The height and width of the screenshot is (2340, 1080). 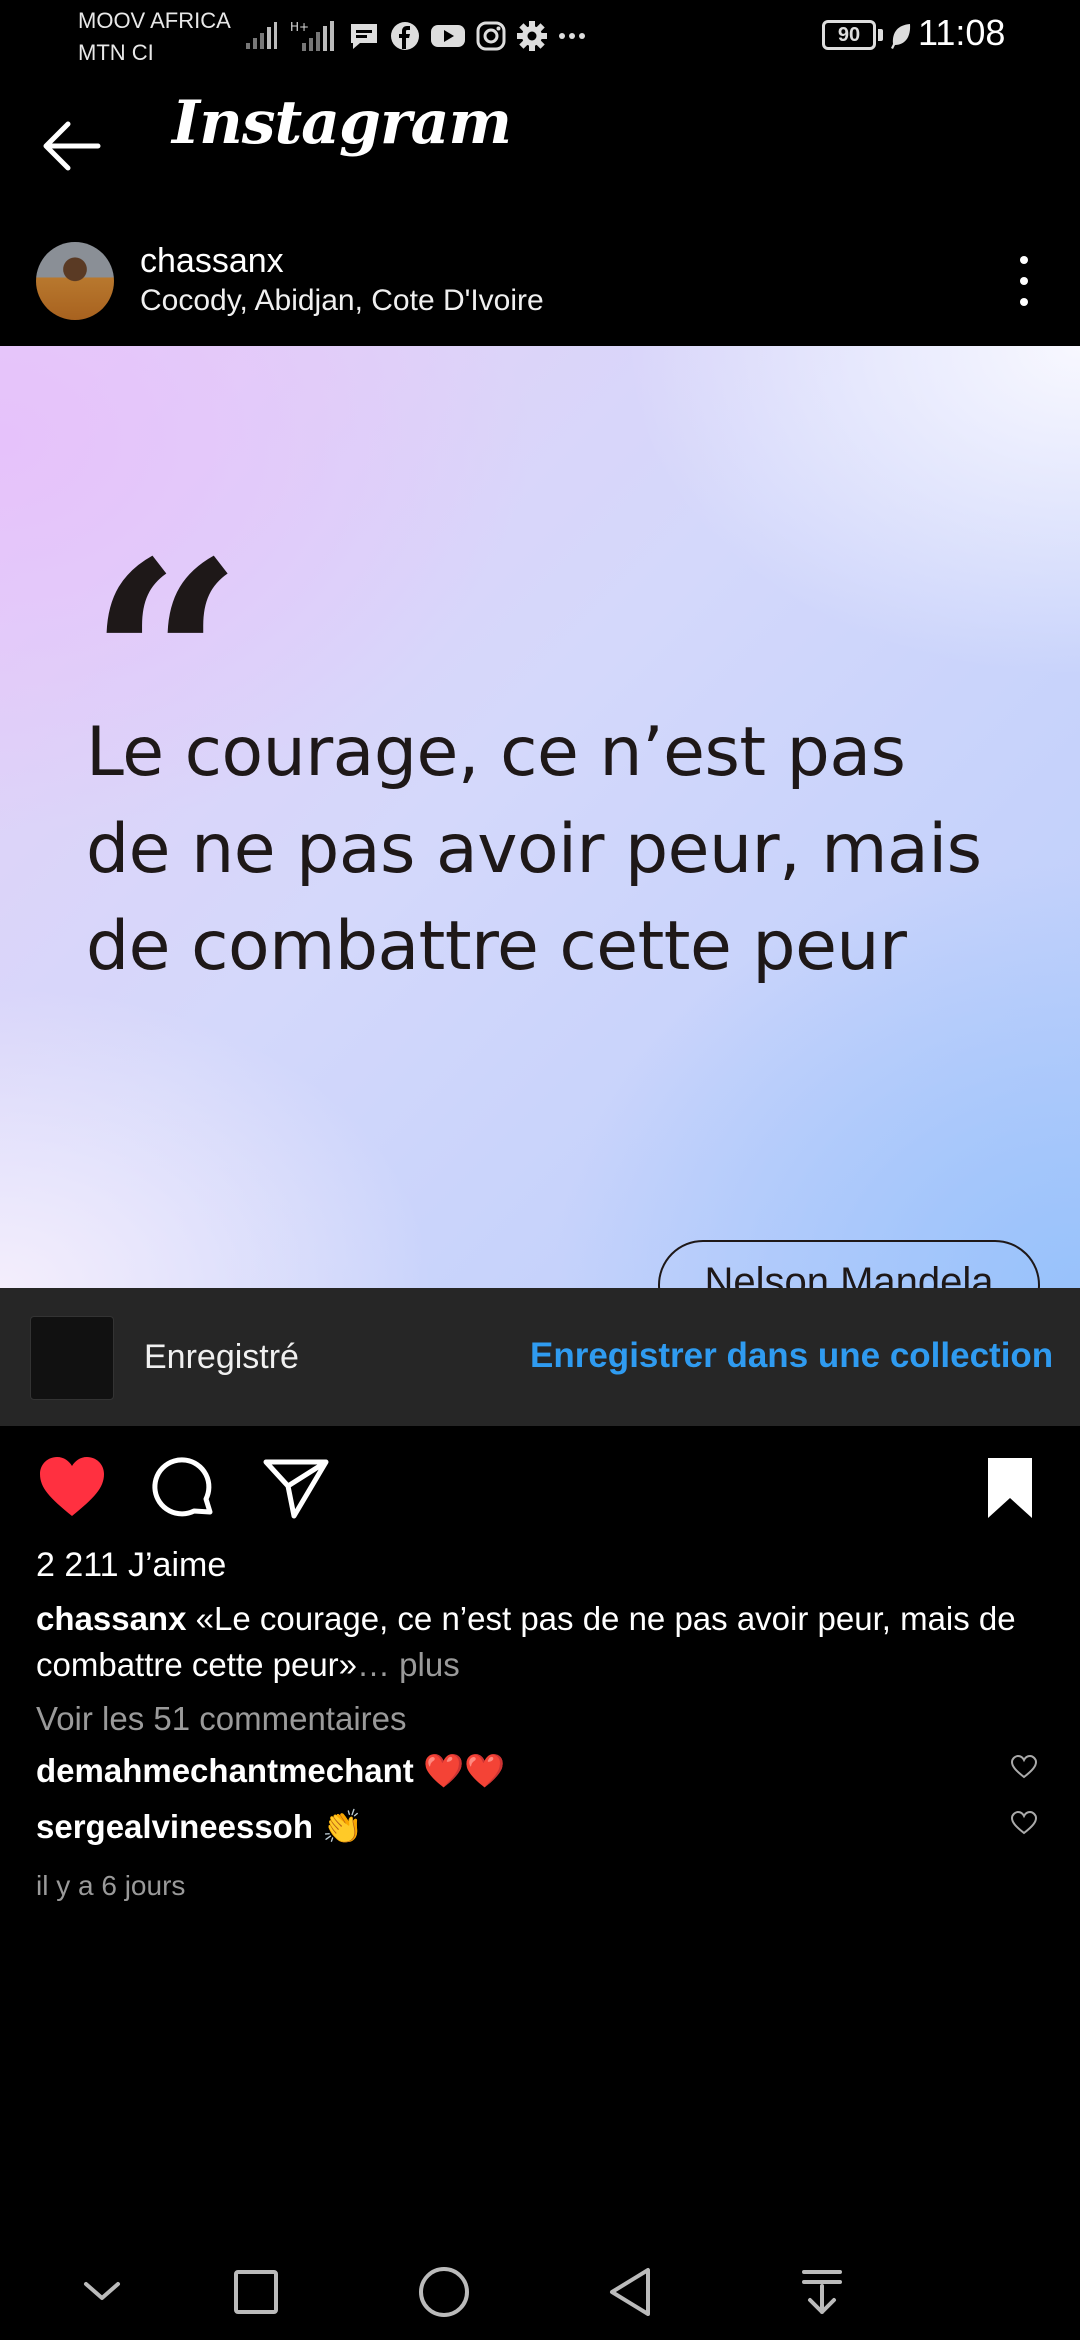 What do you see at coordinates (572, 36) in the screenshot?
I see `more-dots-icon` at bounding box center [572, 36].